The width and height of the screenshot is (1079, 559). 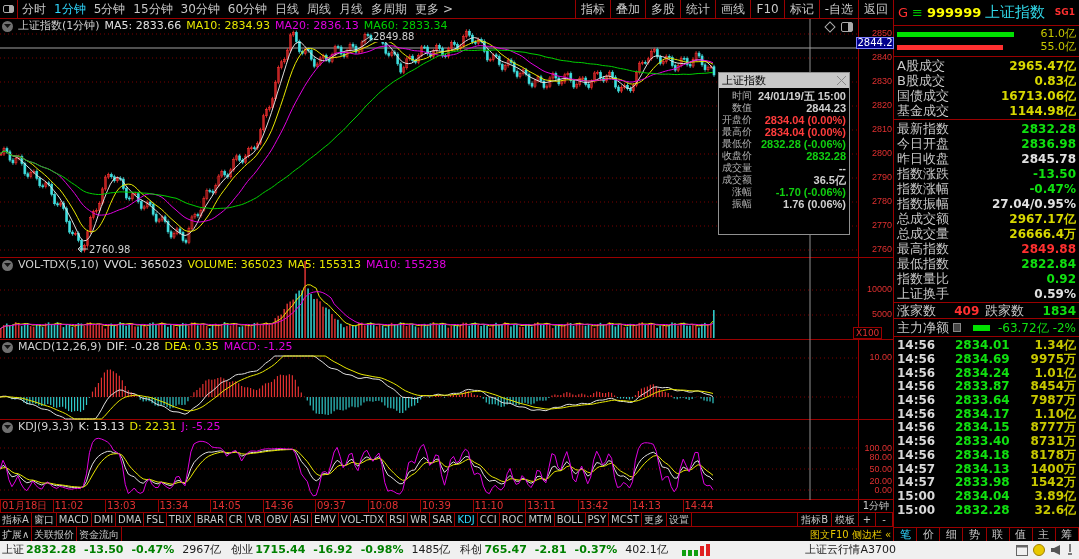 What do you see at coordinates (394, 36) in the screenshot?
I see `high-price-label: 2849.88` at bounding box center [394, 36].